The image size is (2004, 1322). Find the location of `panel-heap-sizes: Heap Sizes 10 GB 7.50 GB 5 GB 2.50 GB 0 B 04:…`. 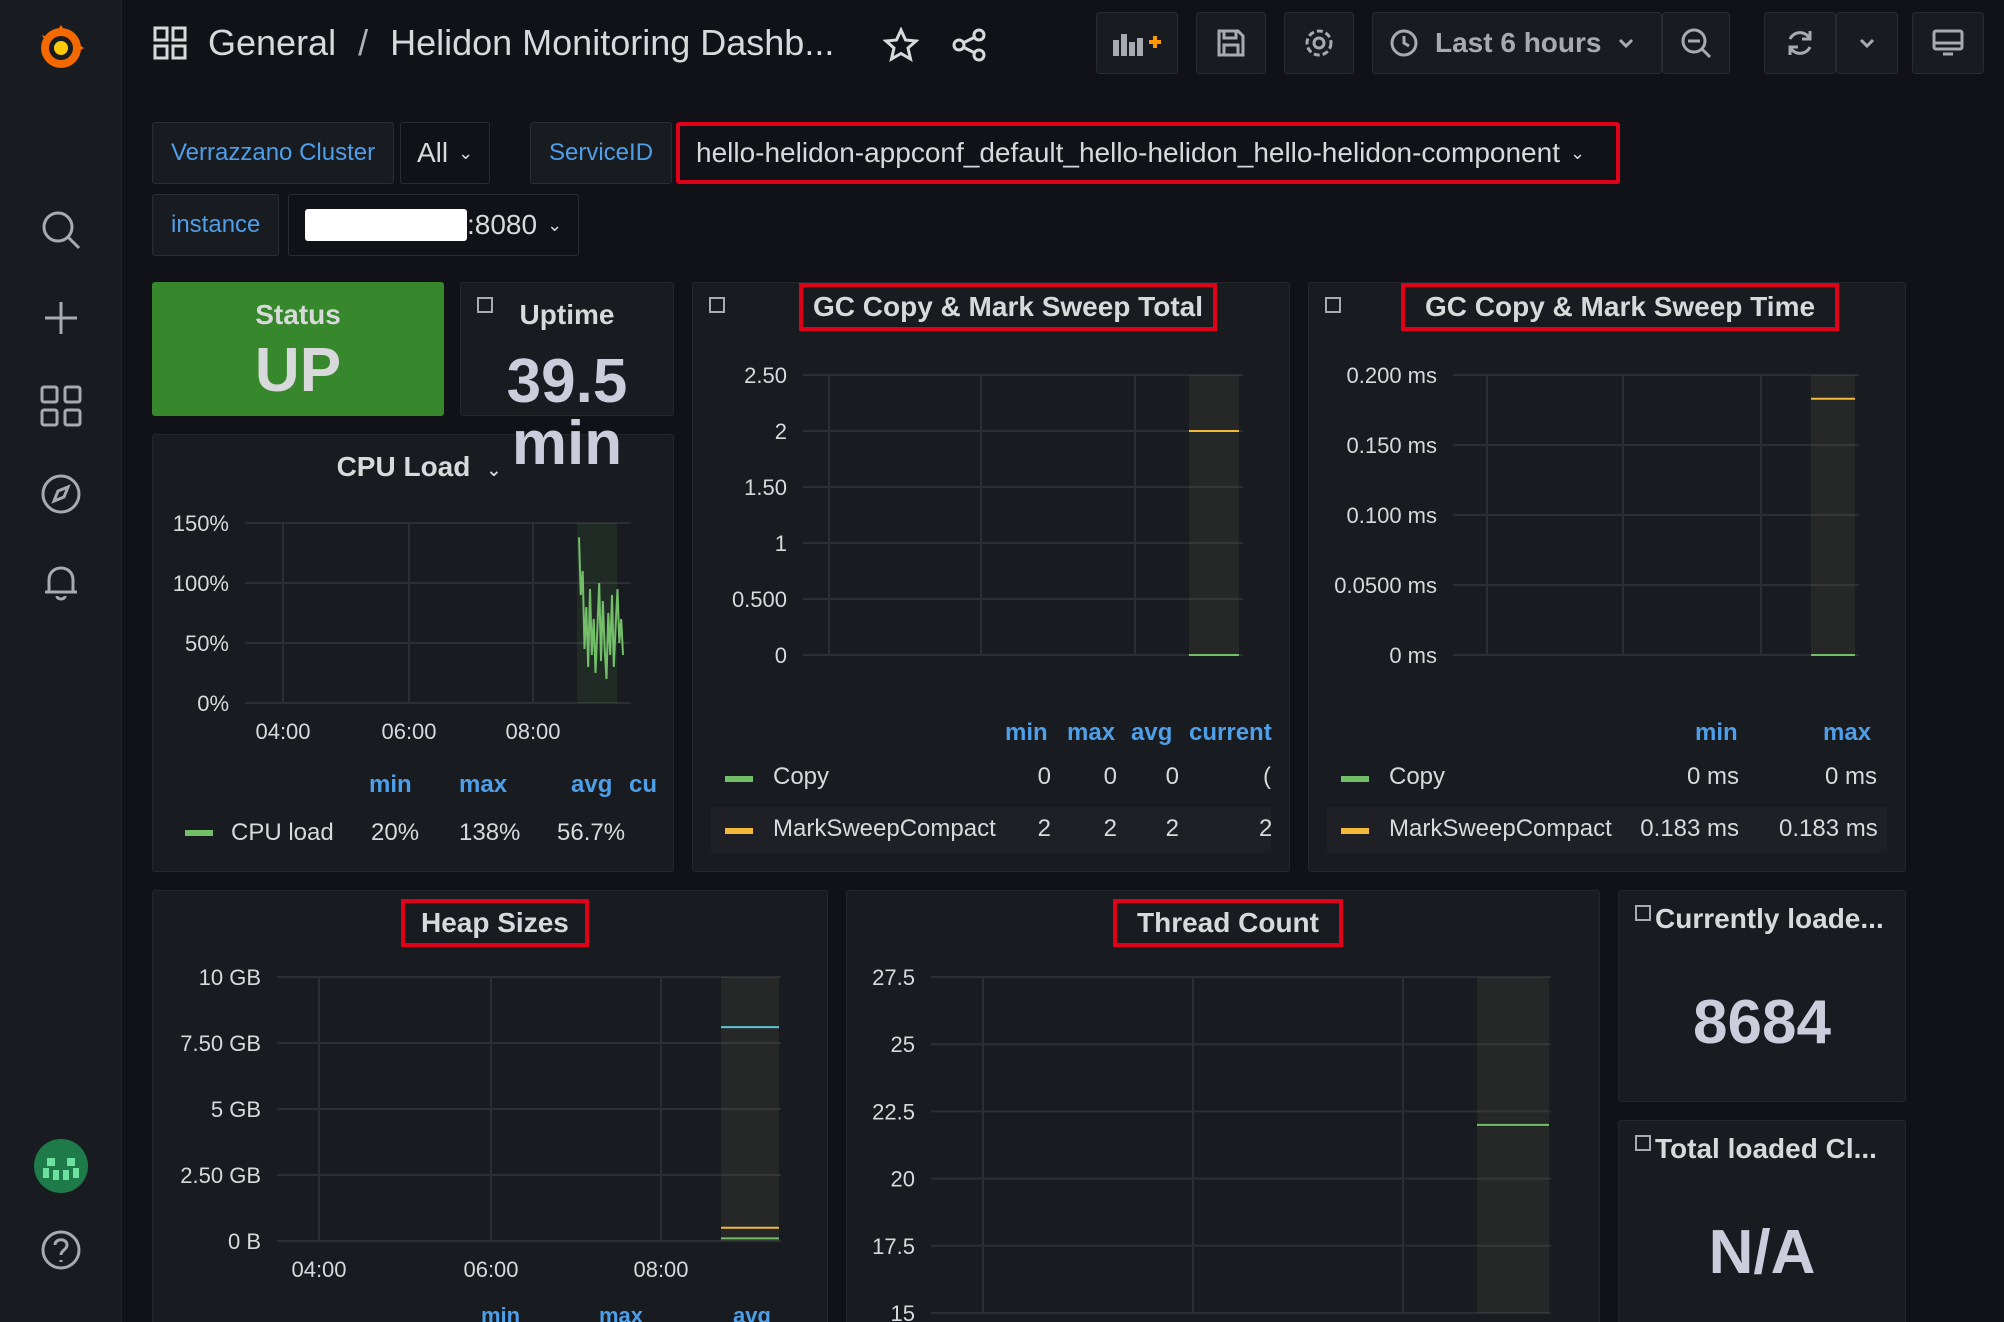

panel-heap-sizes: Heap Sizes 10 GB 7.50 GB 5 GB 2.50 GB 0 B 04:… is located at coordinates (490, 1106).